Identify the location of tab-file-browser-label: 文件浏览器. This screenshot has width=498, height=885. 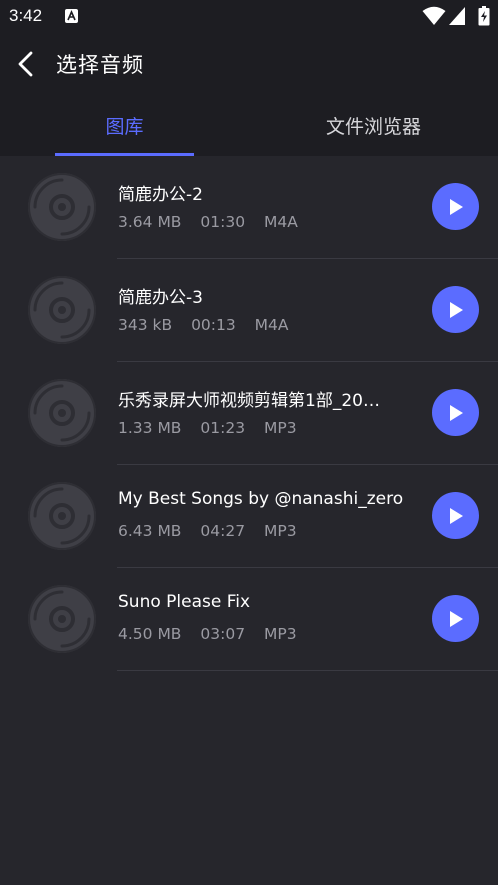
(373, 126).